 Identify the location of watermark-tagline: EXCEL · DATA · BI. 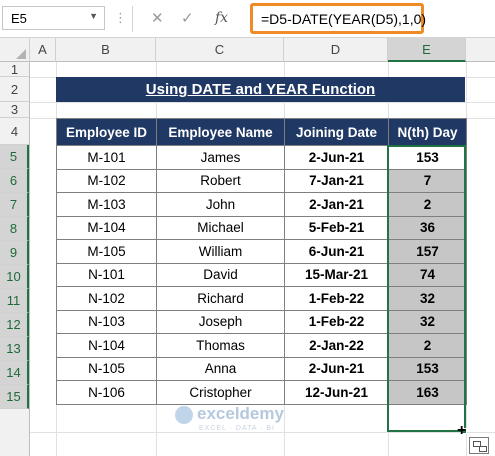
(237, 428).